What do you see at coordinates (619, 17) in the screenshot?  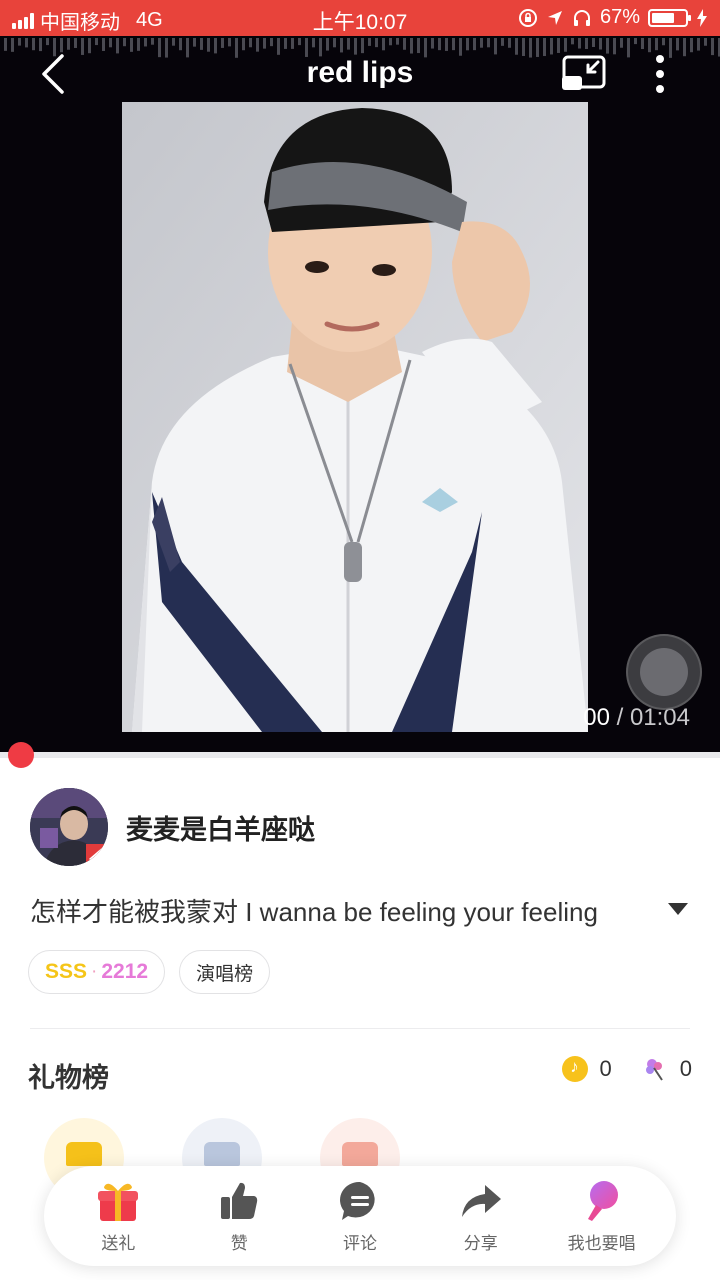 I see `battery-percent: 67%` at bounding box center [619, 17].